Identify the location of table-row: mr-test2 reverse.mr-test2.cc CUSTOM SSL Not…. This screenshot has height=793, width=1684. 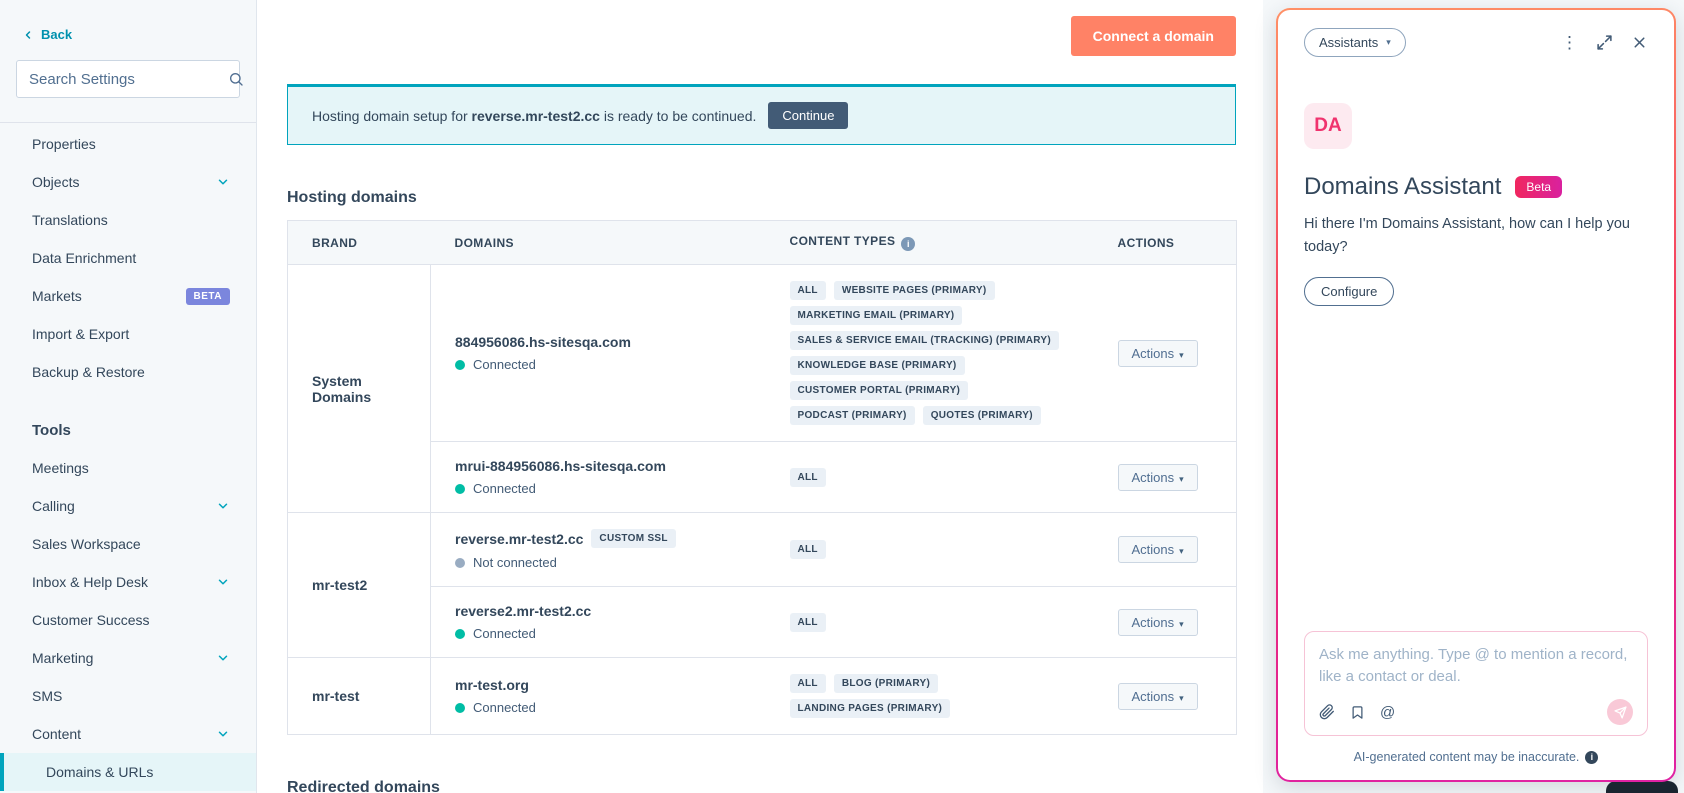
(762, 585).